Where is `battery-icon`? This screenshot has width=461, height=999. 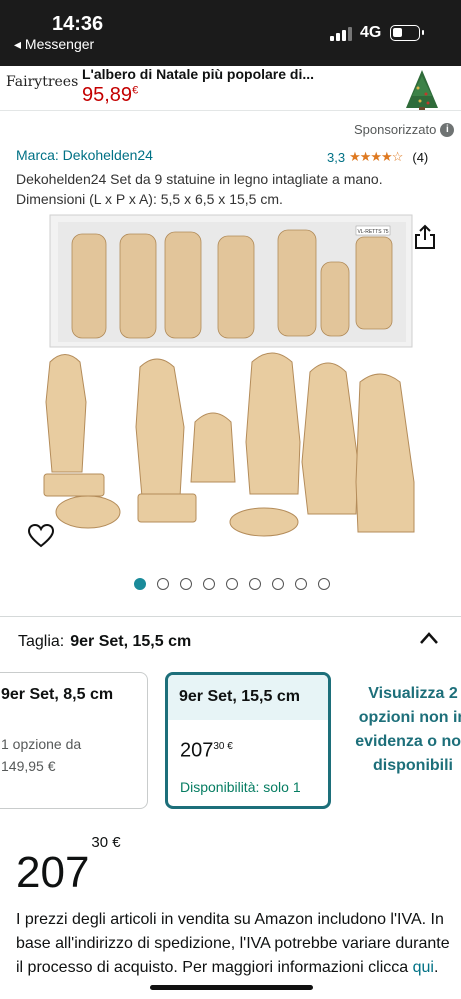 battery-icon is located at coordinates (407, 33).